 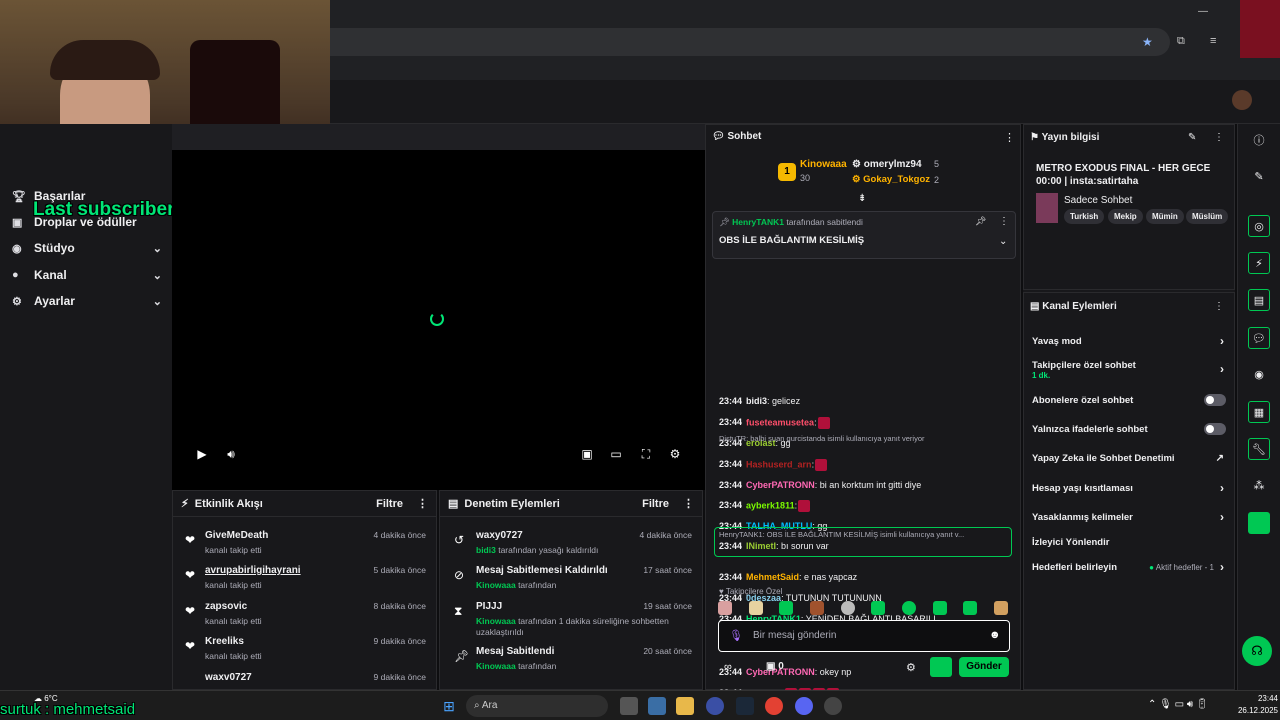 I want to click on message-username: ayberk1811, so click(x=770, y=505).